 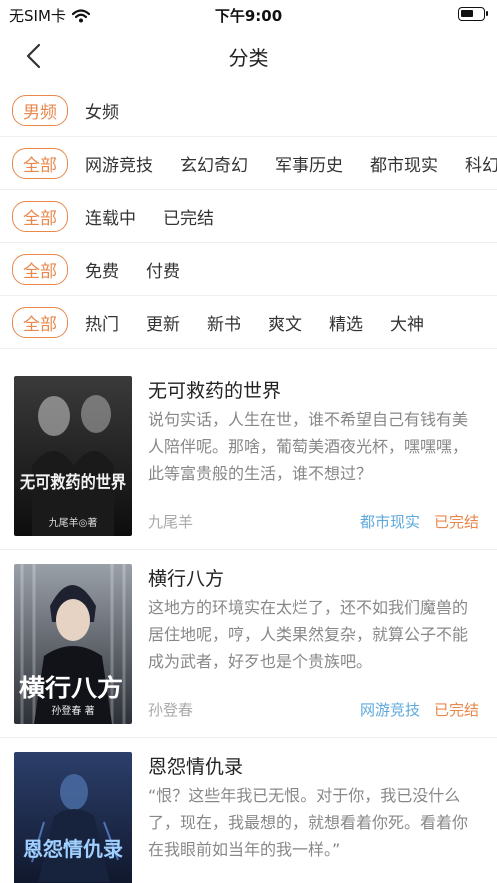 I want to click on cover-title-text: 横行八方, so click(x=71, y=688).